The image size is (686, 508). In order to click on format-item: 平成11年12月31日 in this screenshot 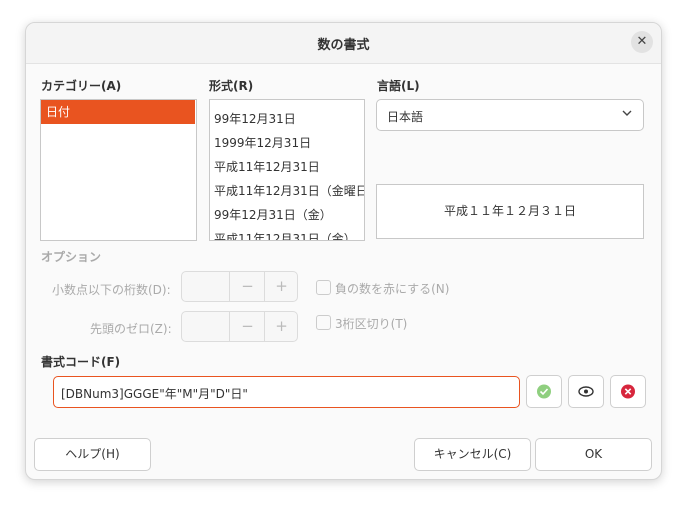, I will do `click(267, 166)`.